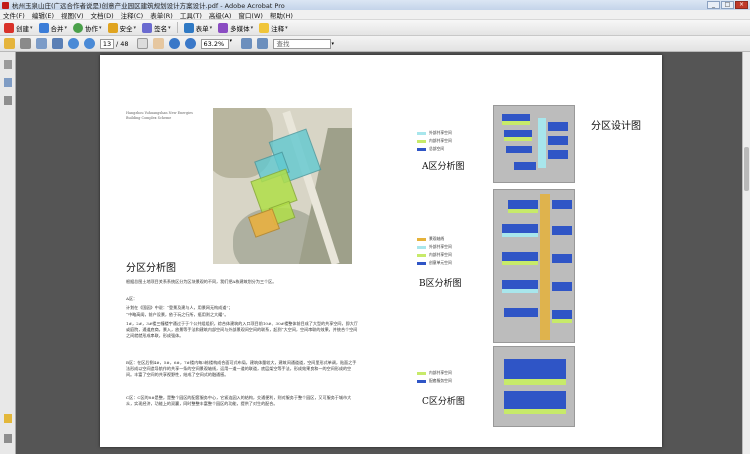 The height and width of the screenshot is (454, 750). Describe the element at coordinates (440, 380) in the screenshot. I see `legend-label: 配套服务空间` at that location.